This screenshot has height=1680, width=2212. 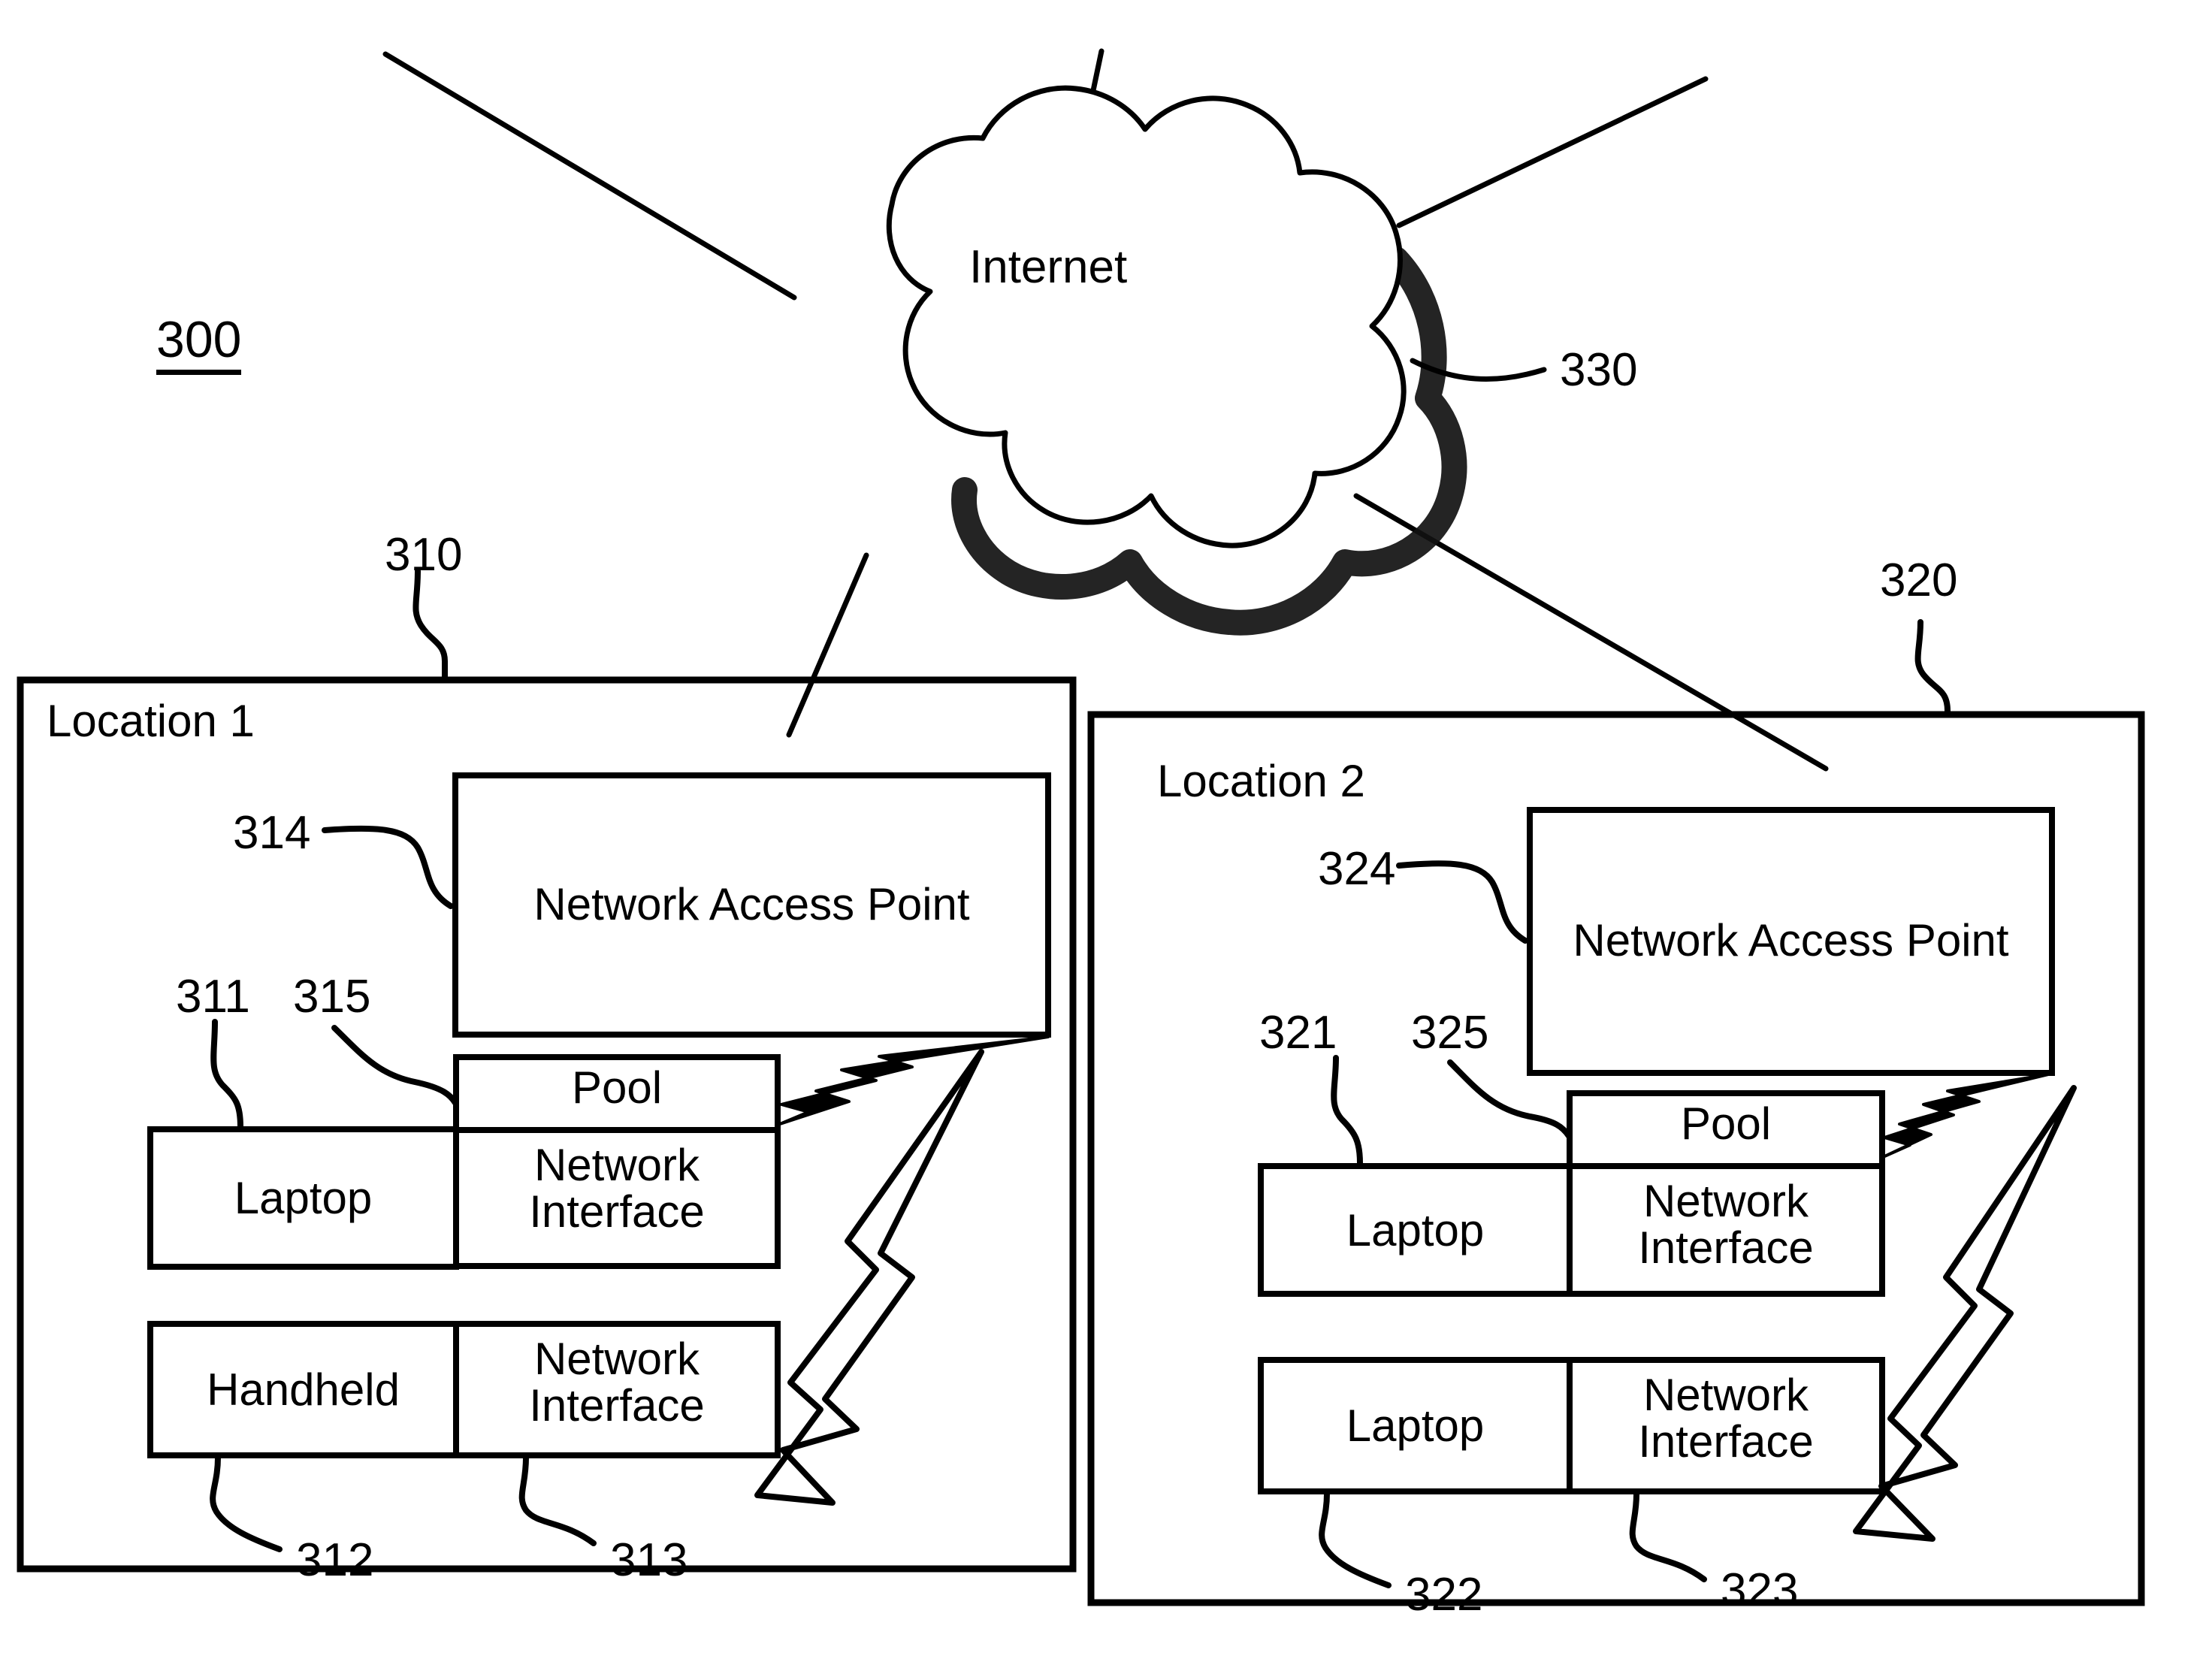 What do you see at coordinates (1048, 267) in the screenshot?
I see `internet-cloud-label: Internet` at bounding box center [1048, 267].